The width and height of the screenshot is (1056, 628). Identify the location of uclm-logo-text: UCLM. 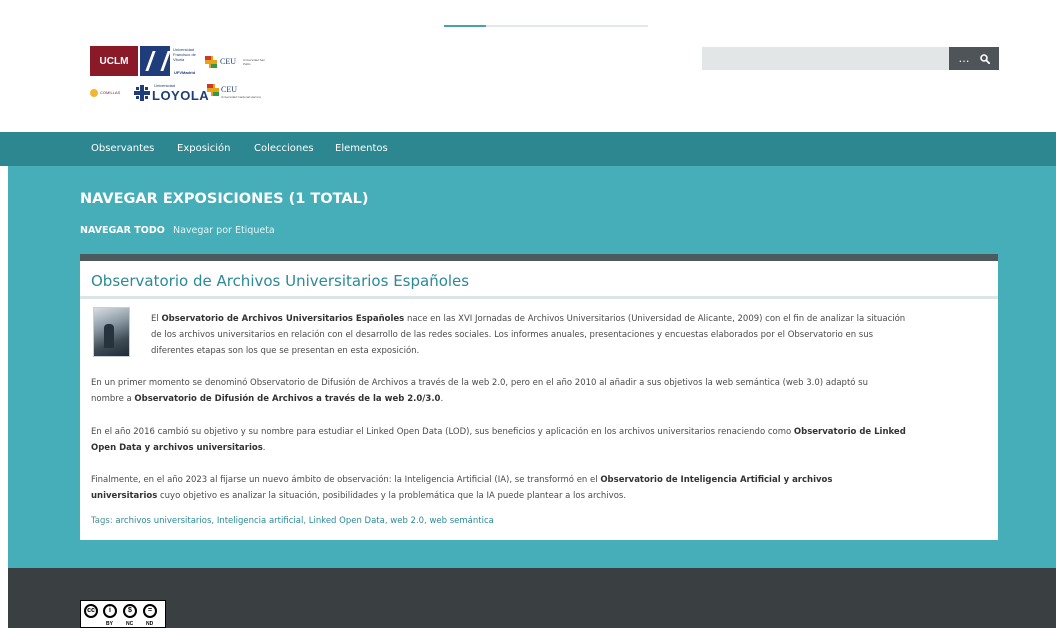
(114, 61).